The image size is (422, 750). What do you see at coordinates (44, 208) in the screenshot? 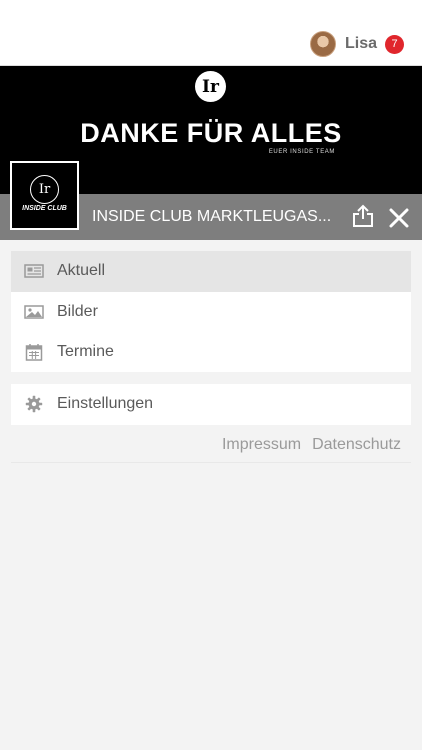
I see `club-logo-wordmark: INSIDE CLUB` at bounding box center [44, 208].